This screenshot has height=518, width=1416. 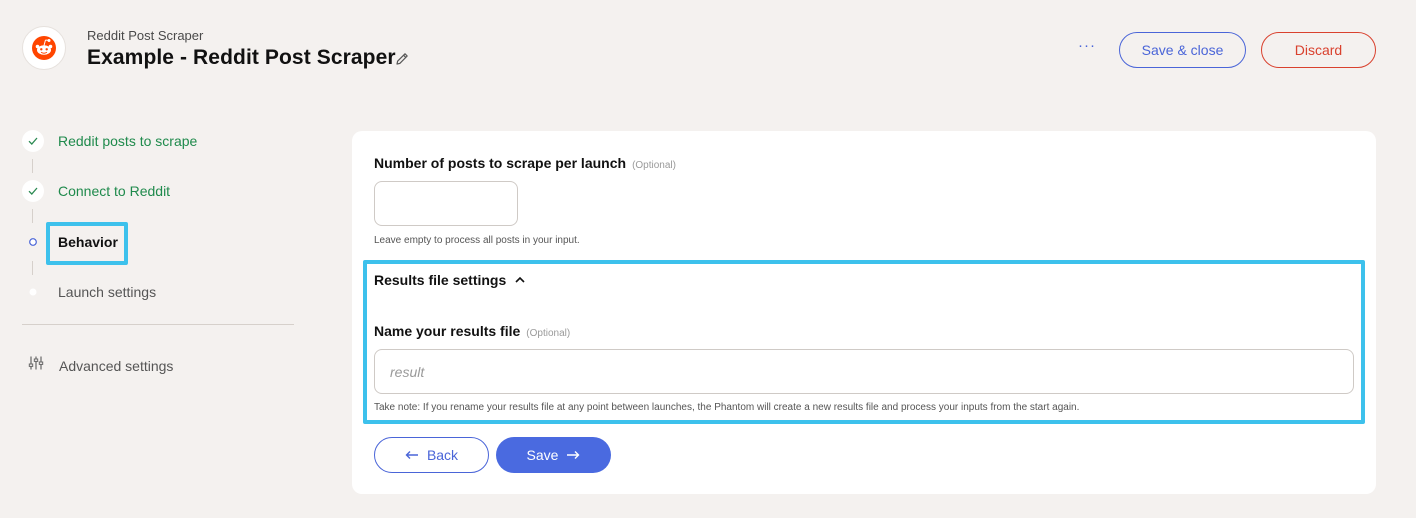 I want to click on highlight-box, so click(x=87, y=243).